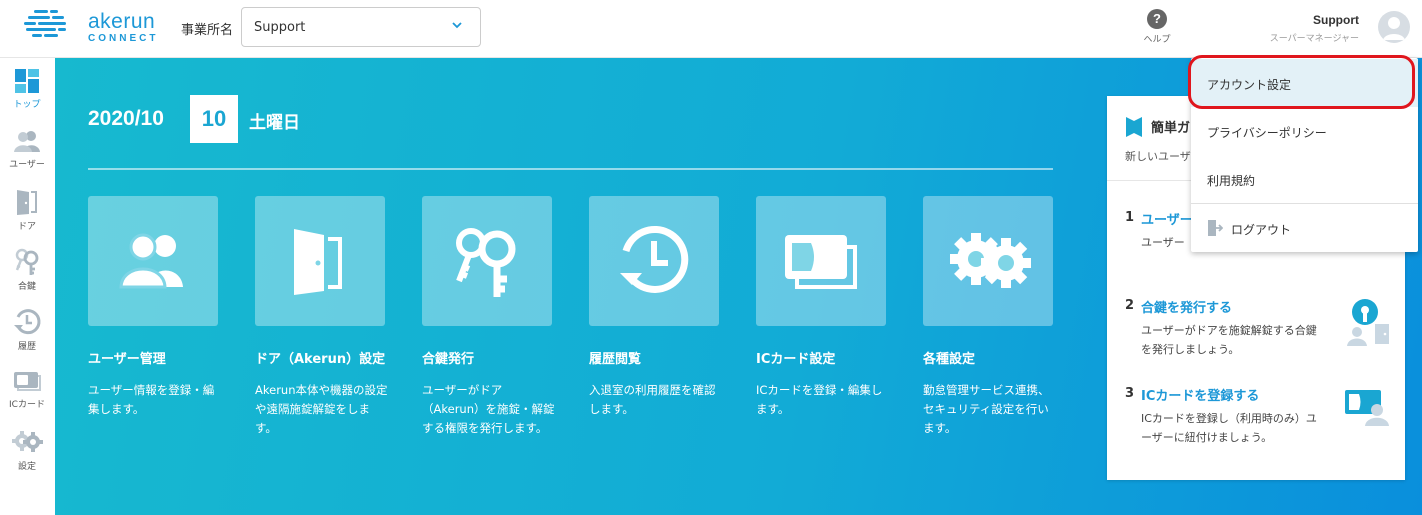 This screenshot has height=515, width=1422. What do you see at coordinates (1134, 127) in the screenshot?
I see `bookmark-icon` at bounding box center [1134, 127].